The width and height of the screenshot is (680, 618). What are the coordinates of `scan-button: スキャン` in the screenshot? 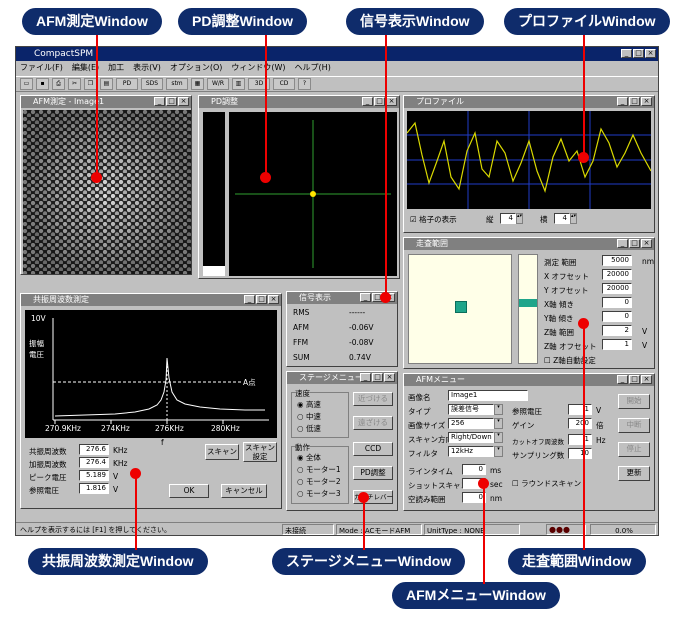 It's located at (222, 452).